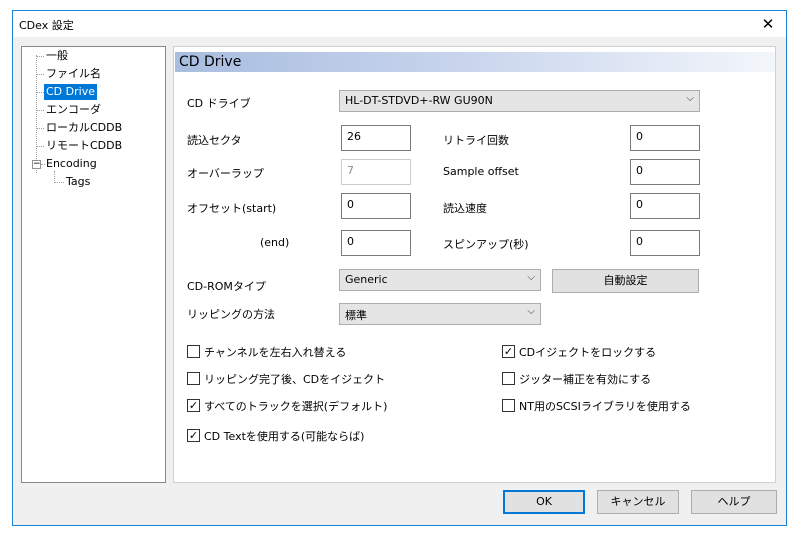 The height and width of the screenshot is (539, 801). Describe the element at coordinates (376, 206) in the screenshot. I see `offset-start-input: 0` at that location.